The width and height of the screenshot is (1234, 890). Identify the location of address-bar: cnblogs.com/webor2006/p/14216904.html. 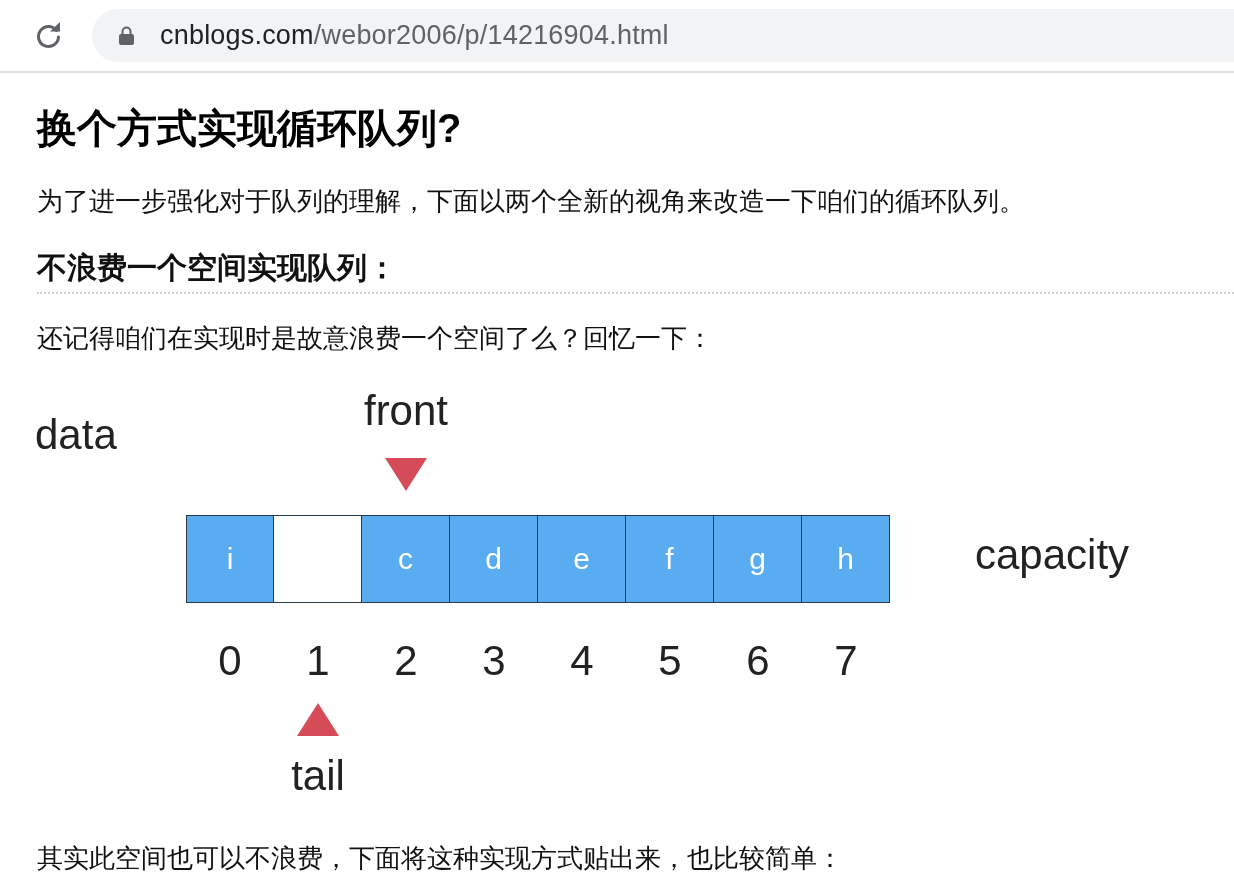
(663, 35).